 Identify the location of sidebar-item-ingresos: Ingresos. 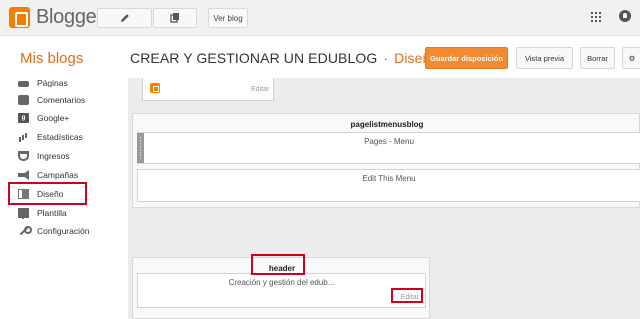
(44, 156).